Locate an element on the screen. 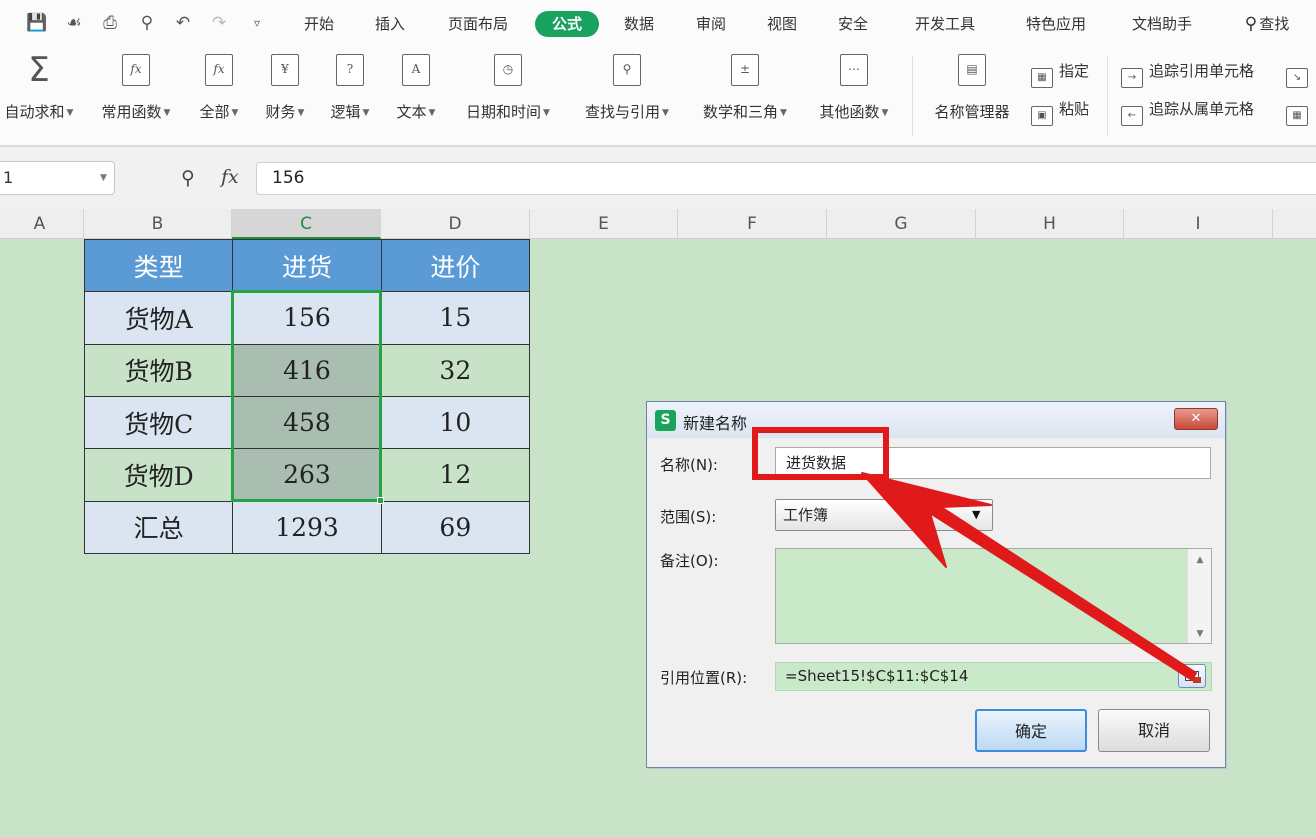  text-functions-button: A 文本 ▼ is located at coordinates (416, 88).